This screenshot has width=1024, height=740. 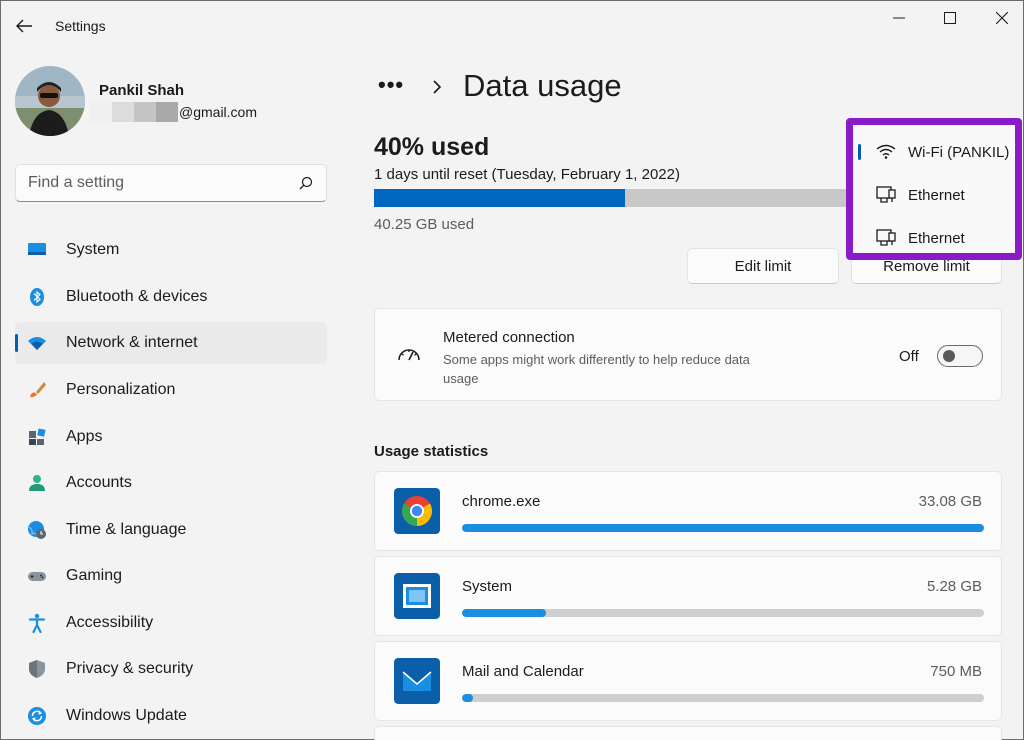 What do you see at coordinates (956, 671) in the screenshot?
I see `app-data-size: 750 MB` at bounding box center [956, 671].